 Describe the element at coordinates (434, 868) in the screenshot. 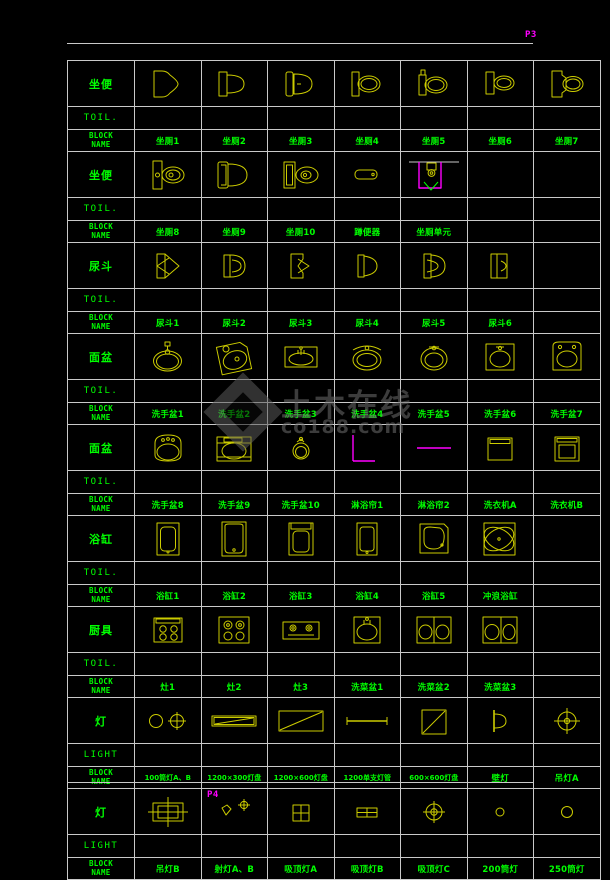

I see `block-name-cell: 吸顶灯C` at that location.